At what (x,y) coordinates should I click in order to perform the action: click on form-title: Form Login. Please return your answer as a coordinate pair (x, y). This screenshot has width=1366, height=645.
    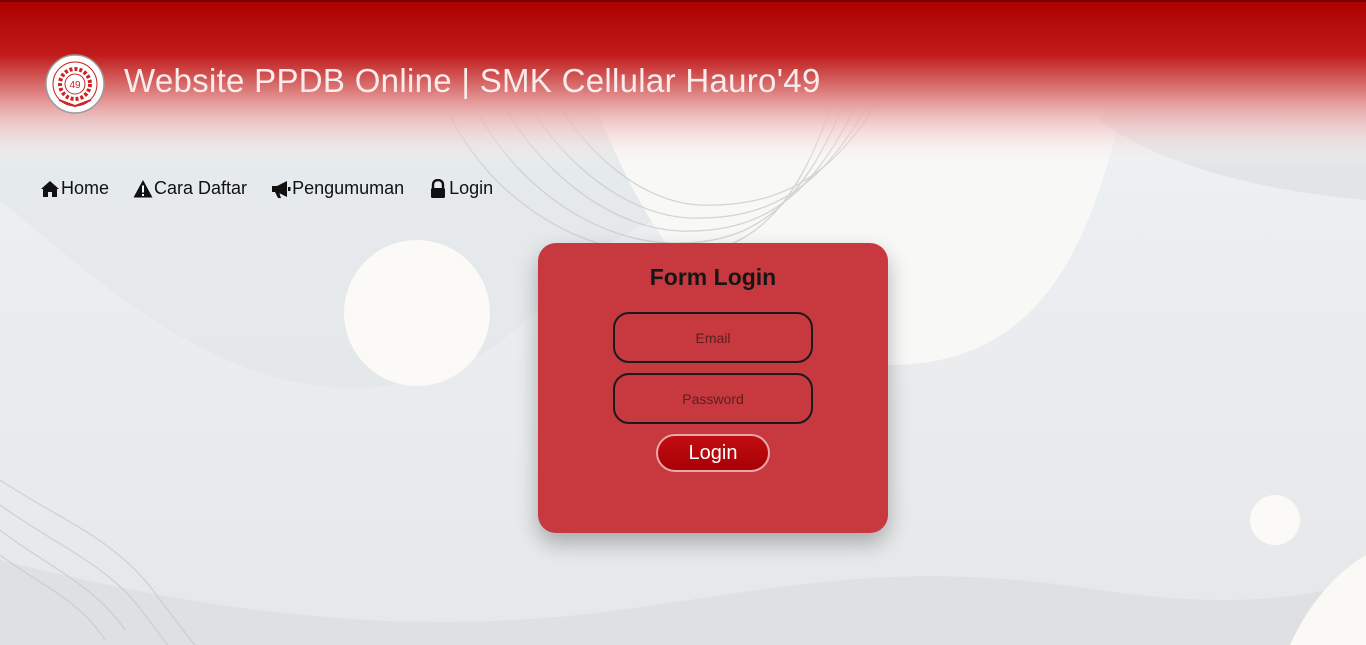
    Looking at the image, I should click on (713, 277).